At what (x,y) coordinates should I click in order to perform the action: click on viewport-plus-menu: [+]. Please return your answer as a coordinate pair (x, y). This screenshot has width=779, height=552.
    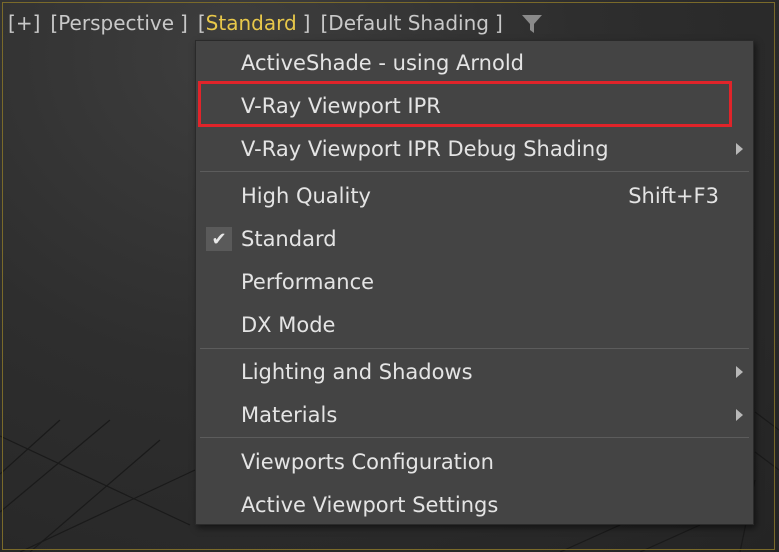
    Looking at the image, I should click on (24, 23).